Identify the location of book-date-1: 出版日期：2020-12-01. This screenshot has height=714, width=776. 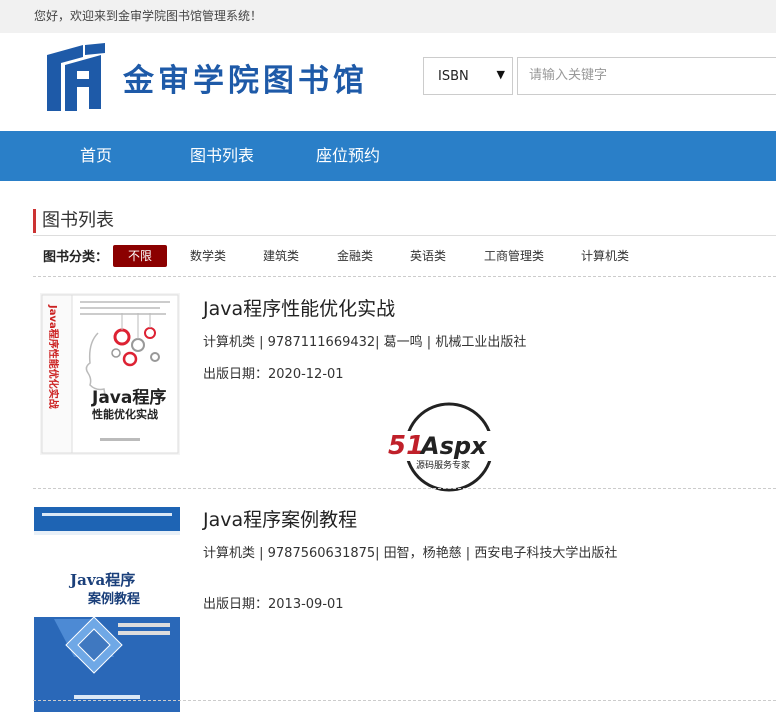
(273, 374).